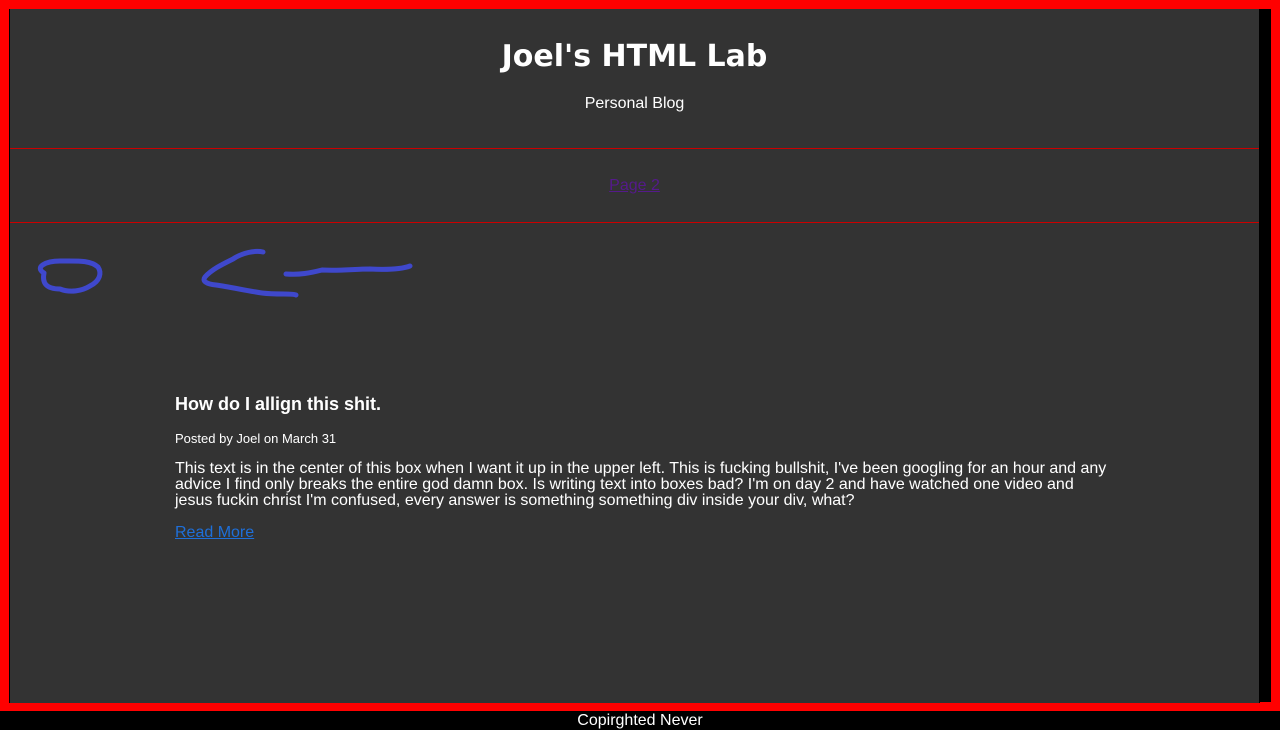 The width and height of the screenshot is (1280, 730). I want to click on site-title: Joel's HTML Lab, so click(634, 56).